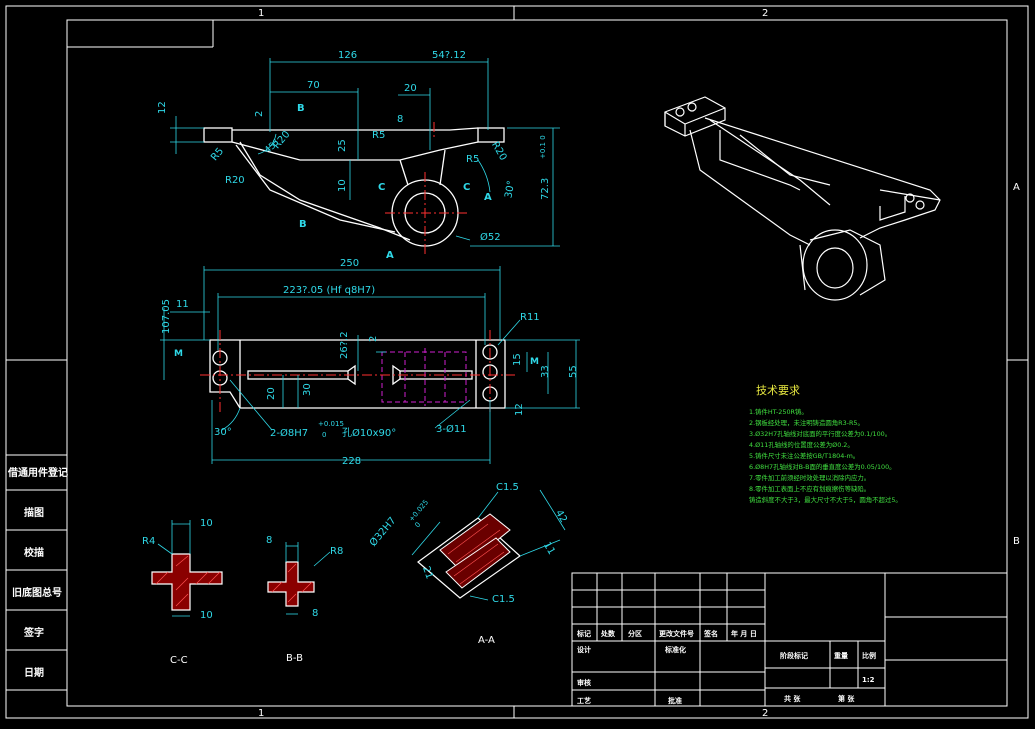 This screenshot has height=729, width=1035. Describe the element at coordinates (294, 658) in the screenshot. I see `bb-label: B-B` at that location.